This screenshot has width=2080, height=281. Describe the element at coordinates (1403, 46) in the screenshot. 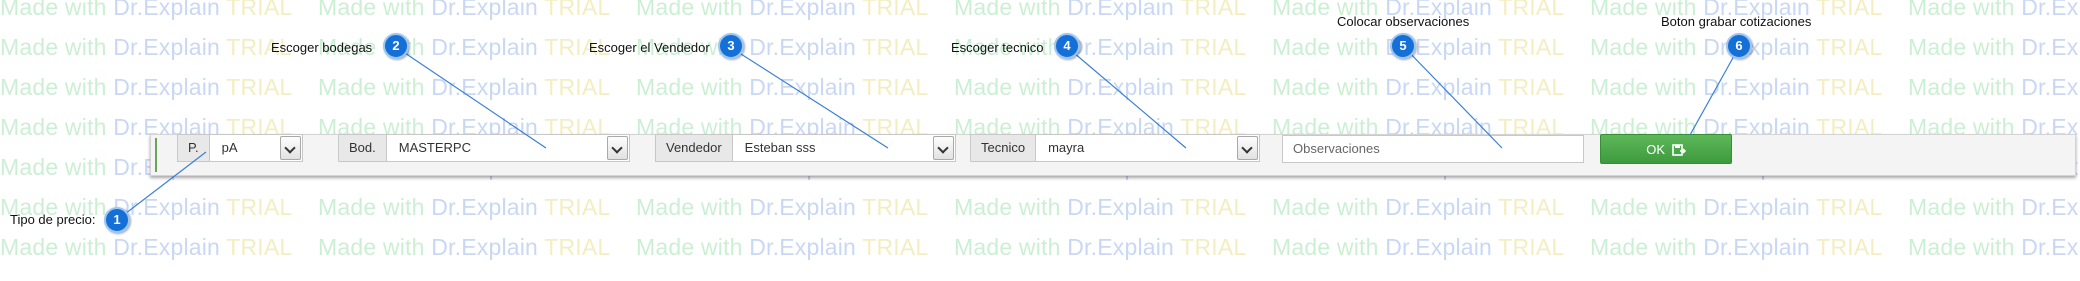

I see `callout-badge-5: 5` at that location.